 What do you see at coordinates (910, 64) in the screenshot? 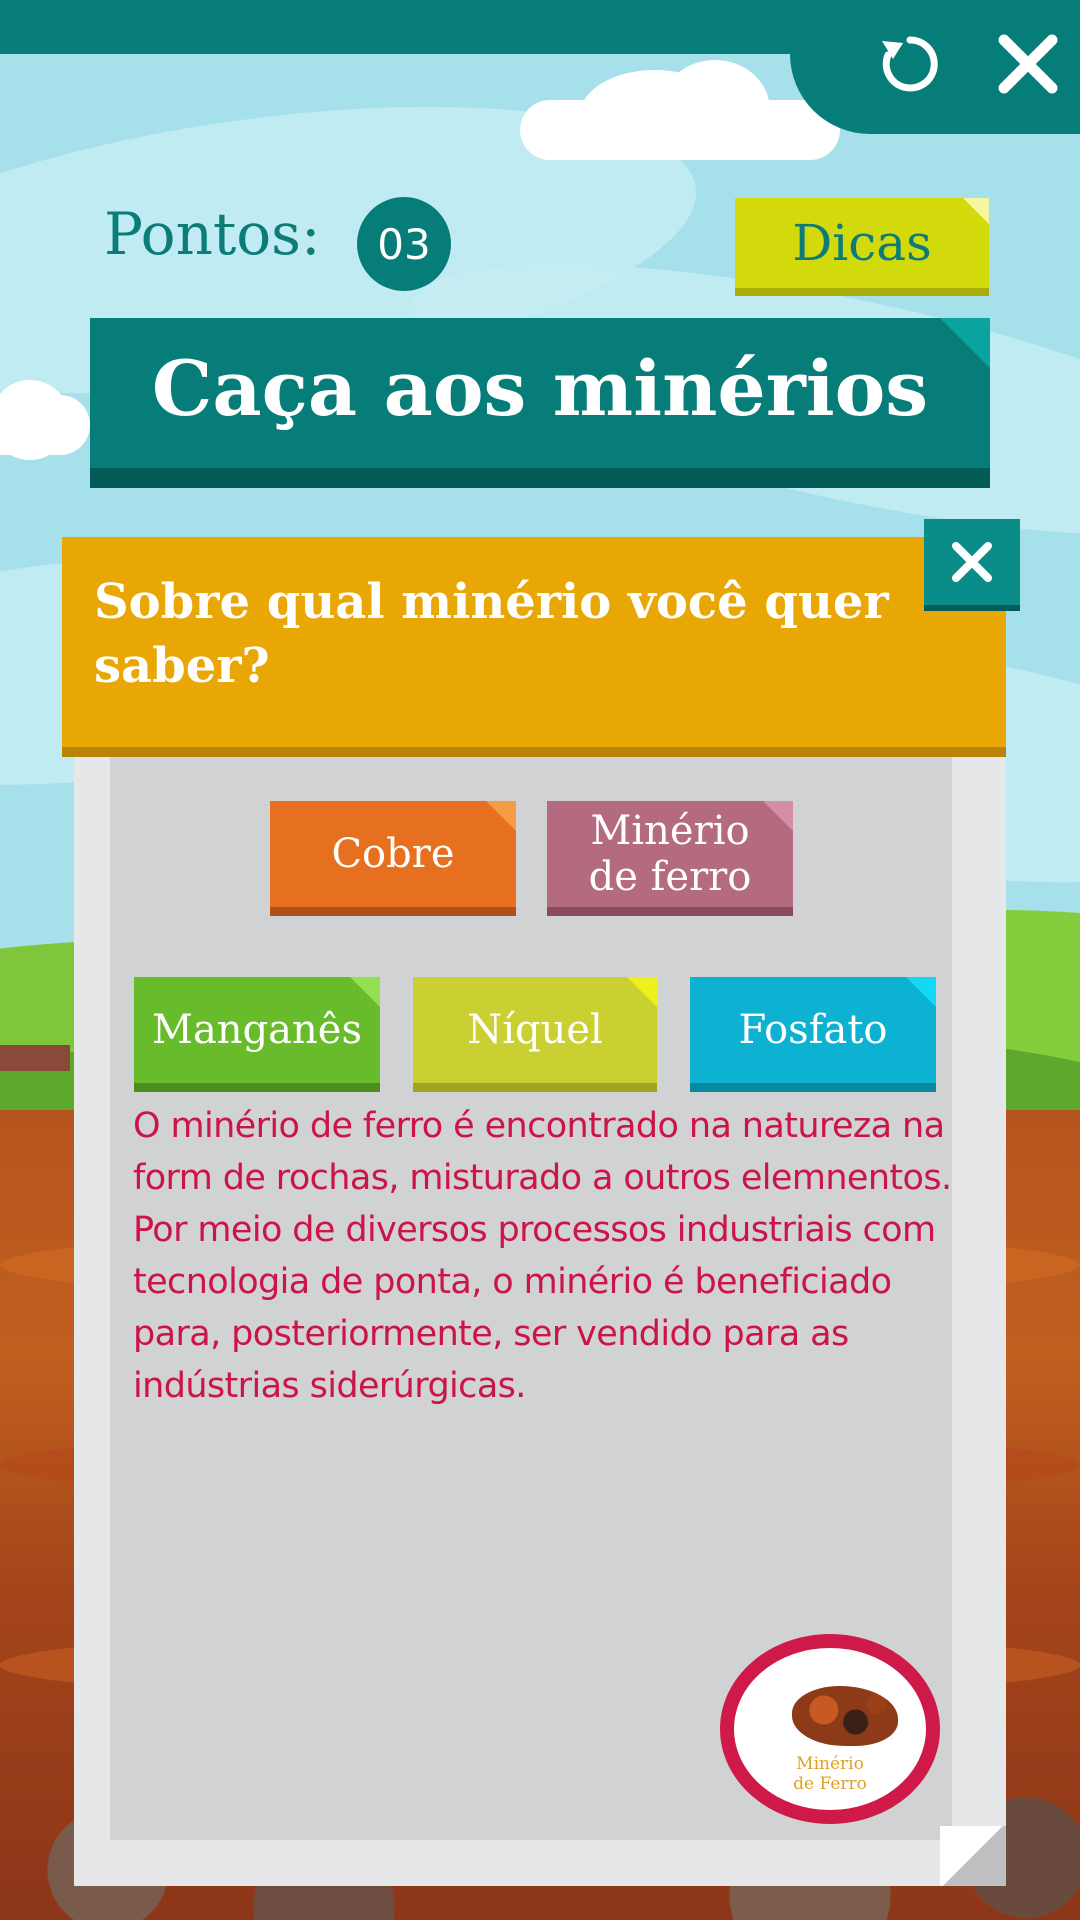
I see `restart-icon` at bounding box center [910, 64].